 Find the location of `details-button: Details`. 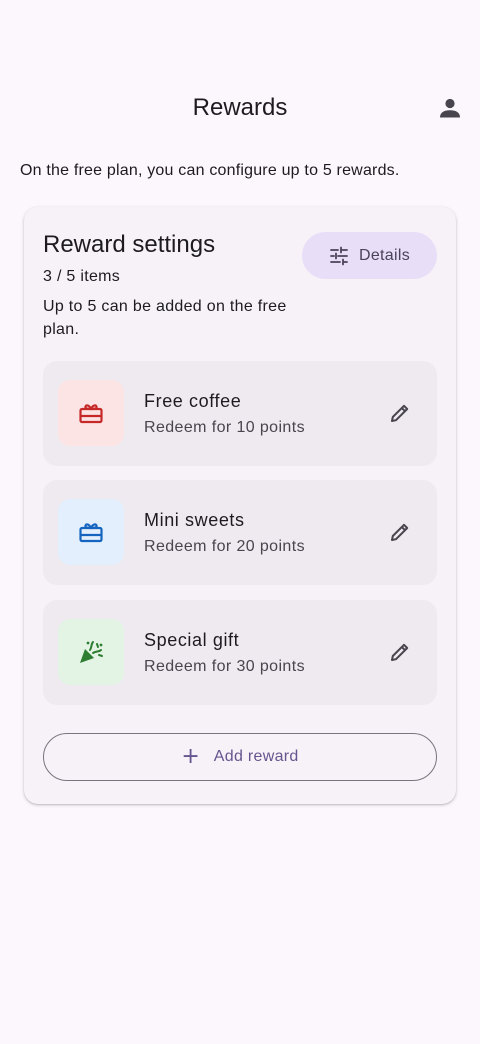

details-button: Details is located at coordinates (369, 255).